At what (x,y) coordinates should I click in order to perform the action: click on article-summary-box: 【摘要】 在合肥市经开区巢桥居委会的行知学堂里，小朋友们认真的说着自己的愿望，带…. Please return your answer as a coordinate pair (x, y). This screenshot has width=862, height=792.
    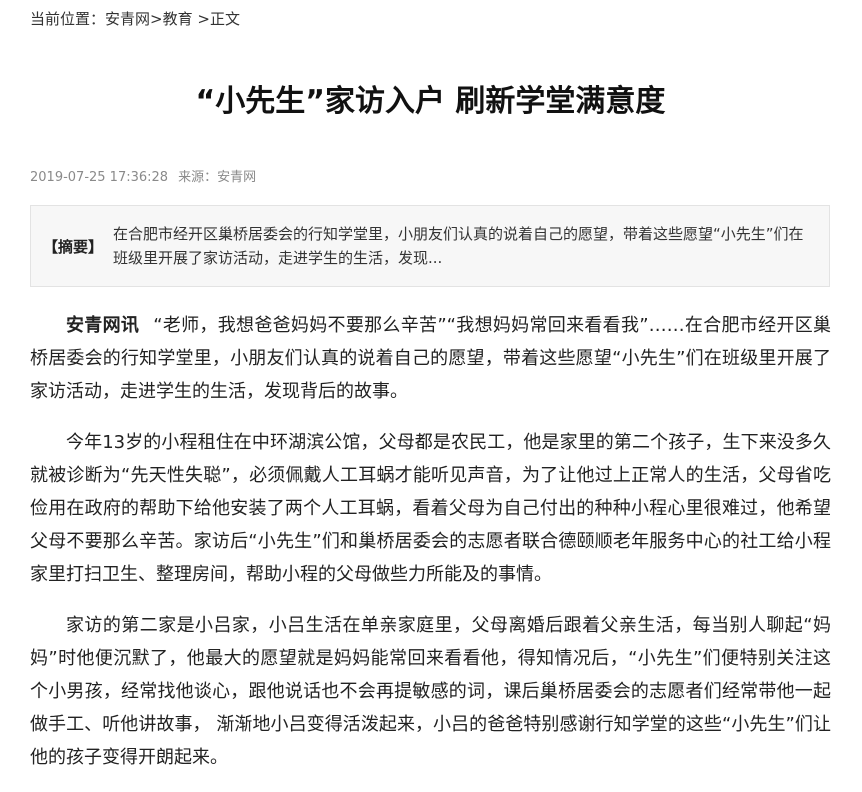
    Looking at the image, I should click on (430, 246).